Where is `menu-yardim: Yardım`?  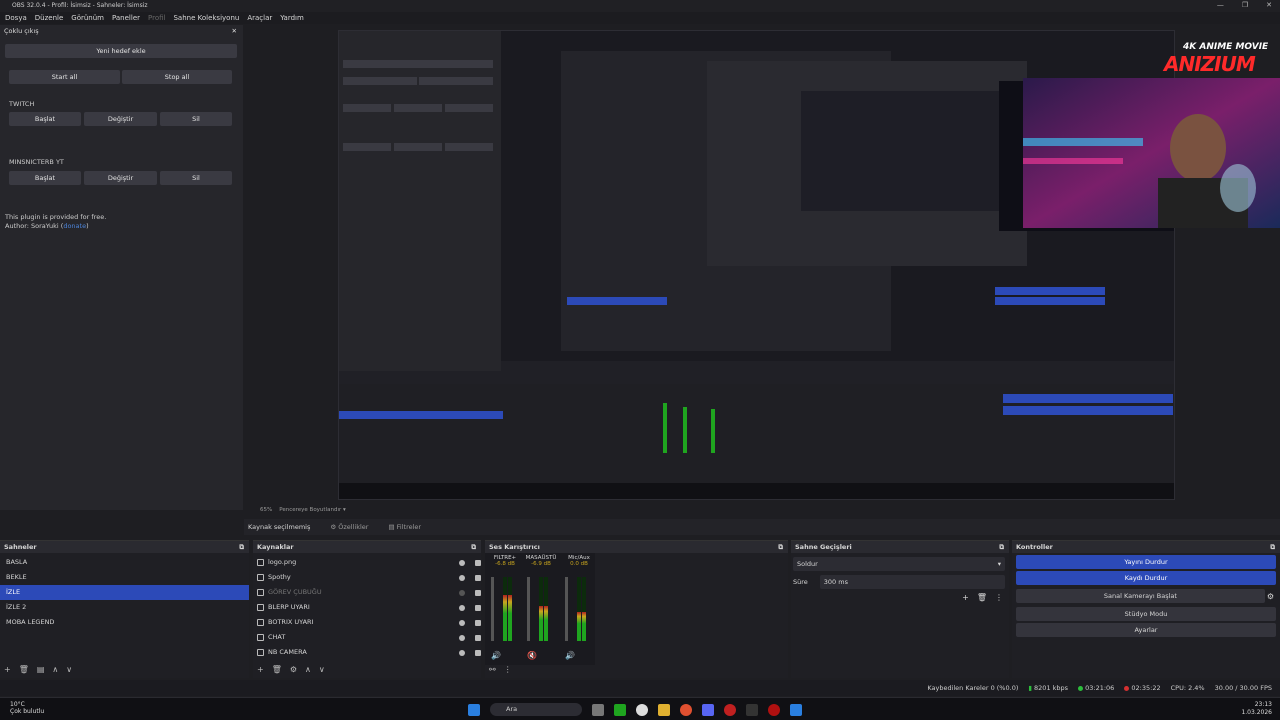
menu-yardim: Yardım is located at coordinates (292, 18).